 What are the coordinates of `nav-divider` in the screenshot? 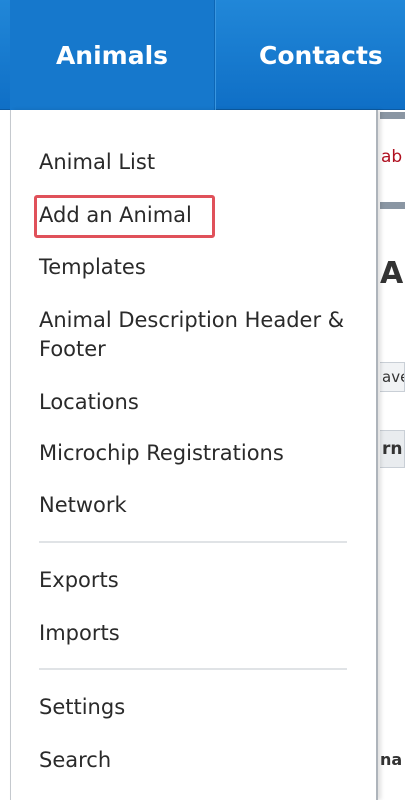 It's located at (215, 55).